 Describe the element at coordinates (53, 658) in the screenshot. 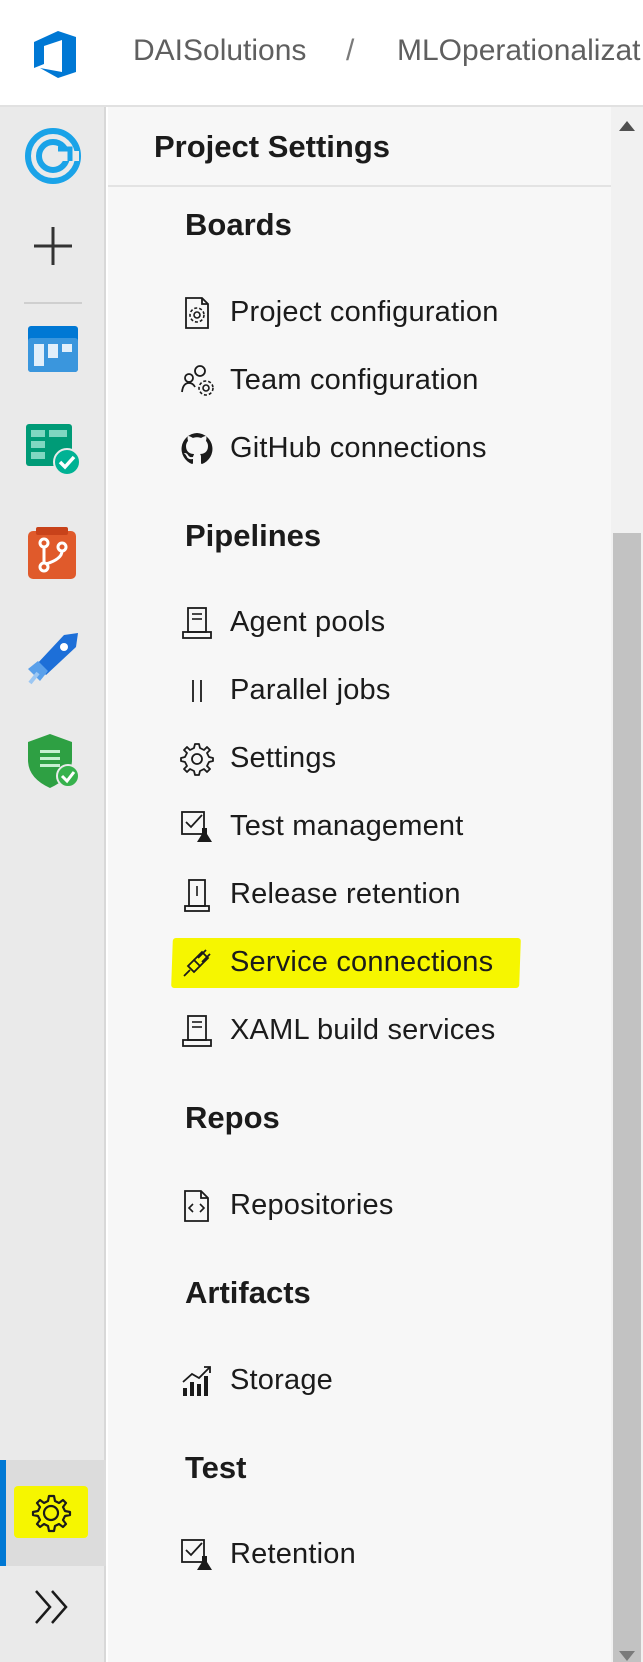

I see `pipelines-icon` at that location.